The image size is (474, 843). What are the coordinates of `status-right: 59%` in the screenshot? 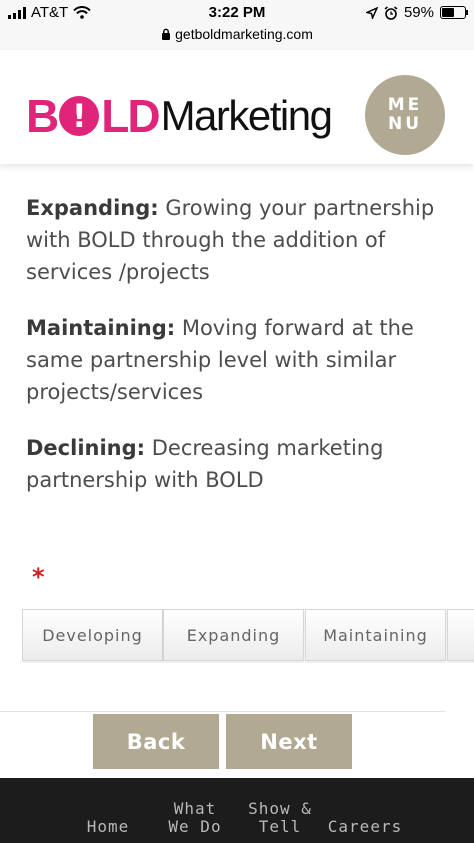 It's located at (416, 12).